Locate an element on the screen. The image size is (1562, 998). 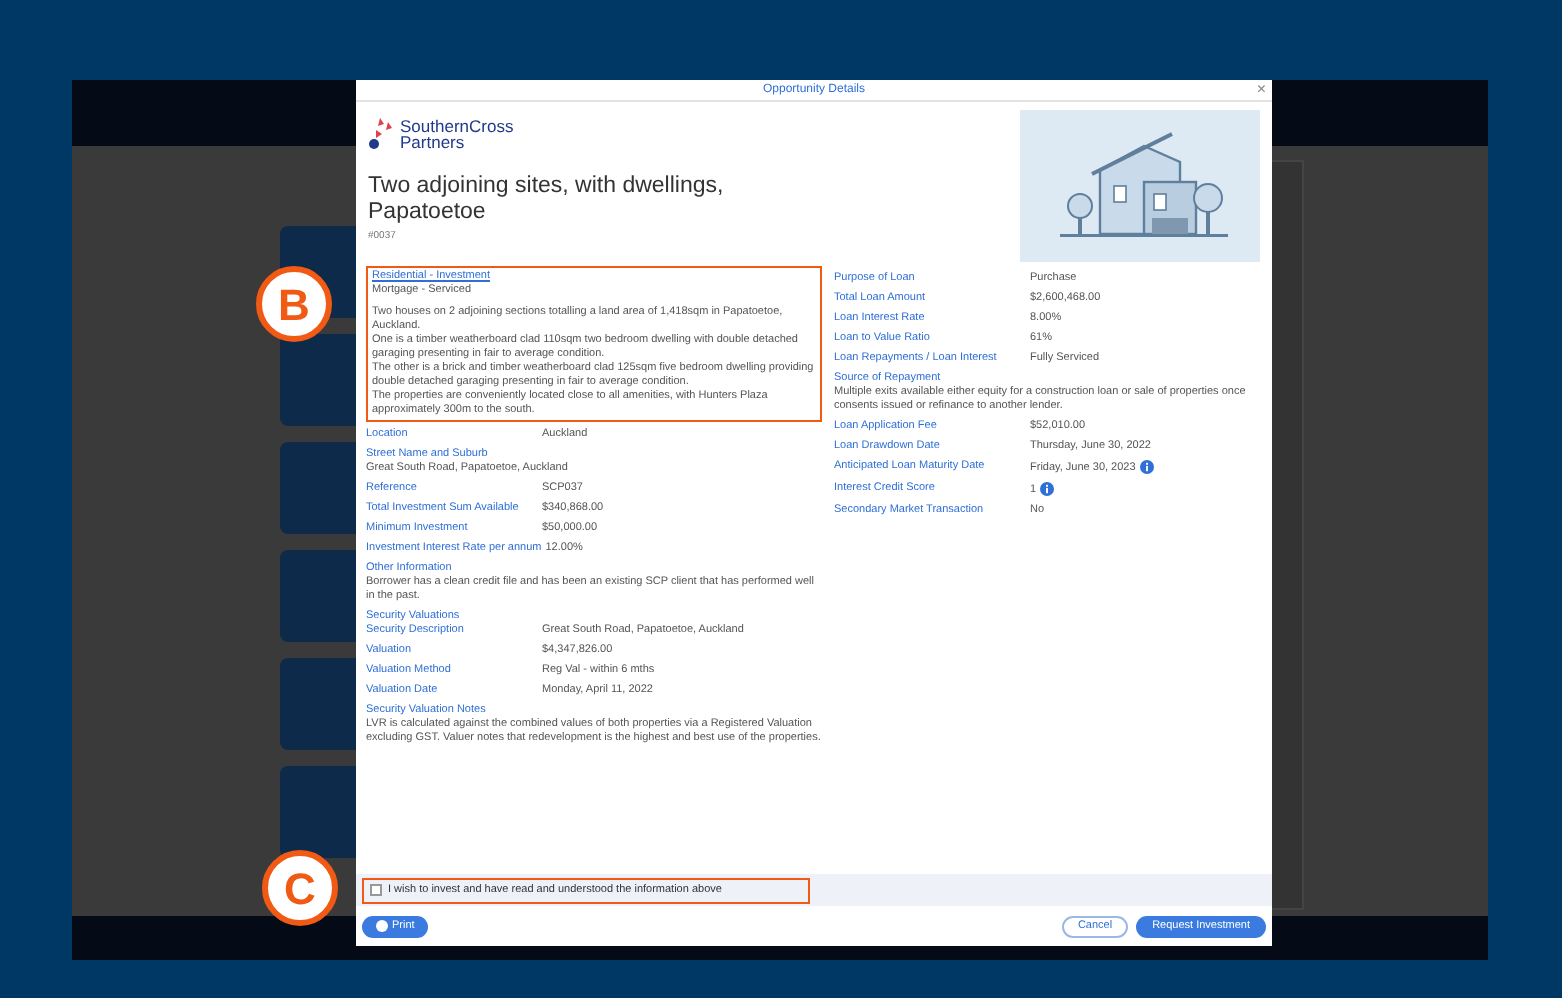
logo-wordmark: SouthernCross is located at coordinates (457, 126).